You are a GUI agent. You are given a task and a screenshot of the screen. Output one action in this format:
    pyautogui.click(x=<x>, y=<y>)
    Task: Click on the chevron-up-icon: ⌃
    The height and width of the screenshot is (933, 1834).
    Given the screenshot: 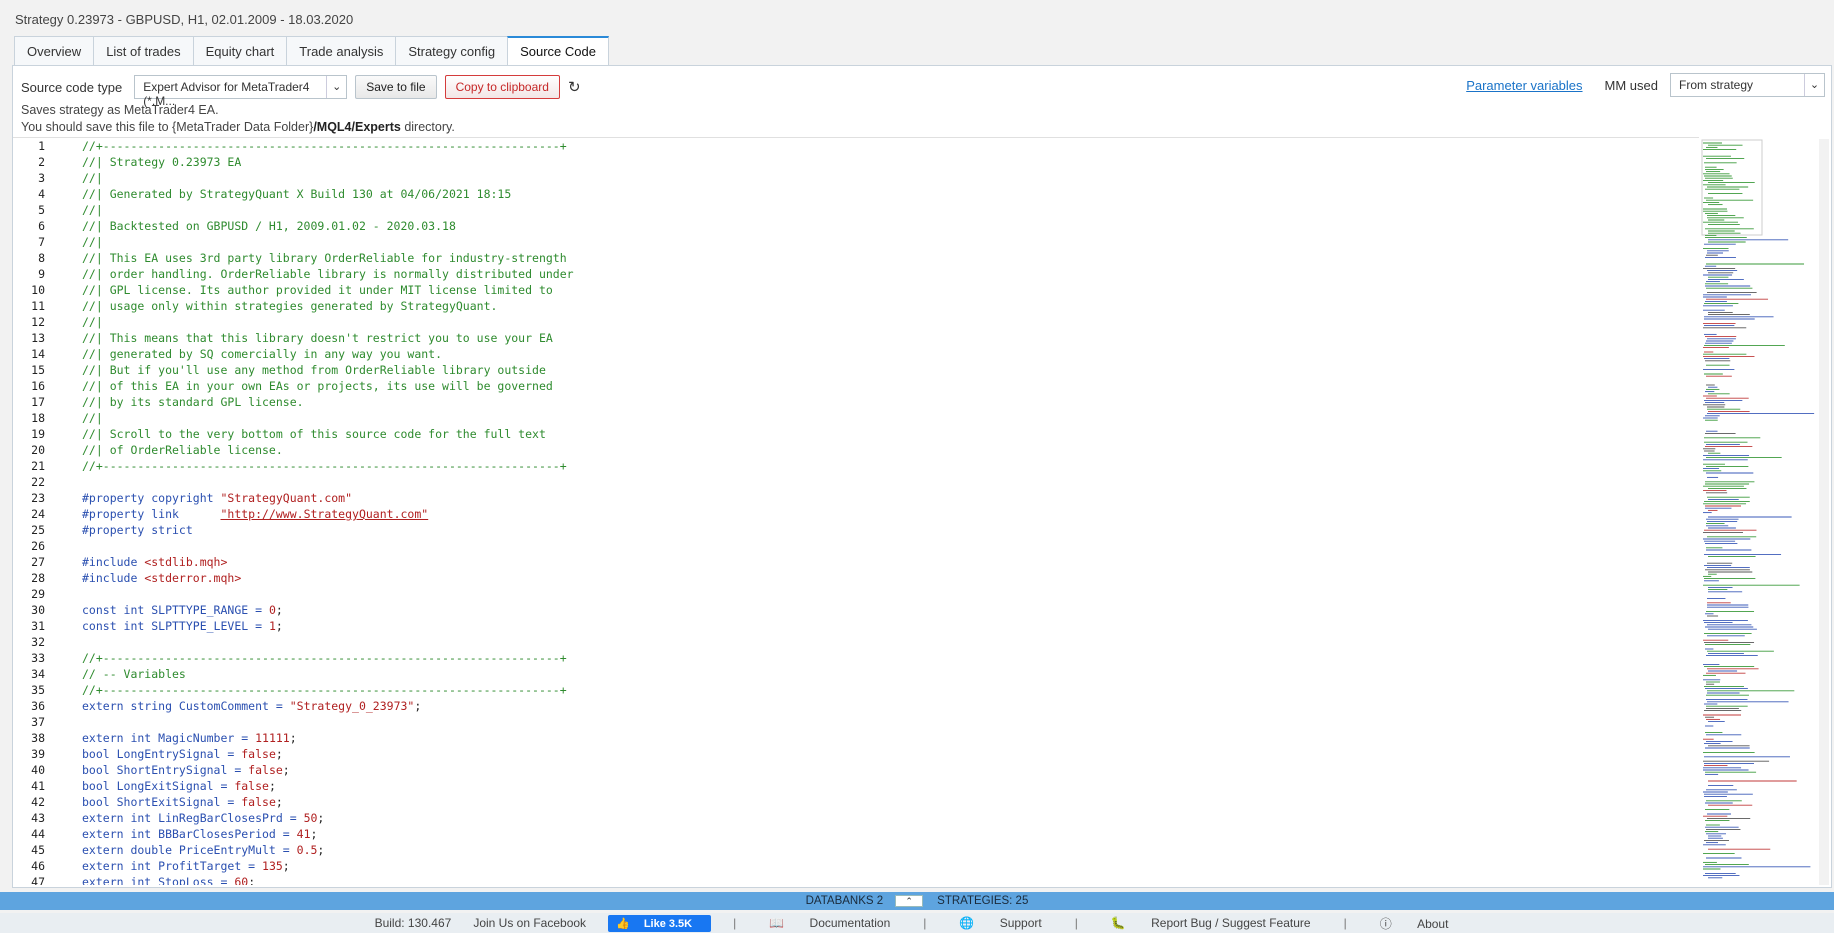 What is the action you would take?
    pyautogui.click(x=909, y=901)
    